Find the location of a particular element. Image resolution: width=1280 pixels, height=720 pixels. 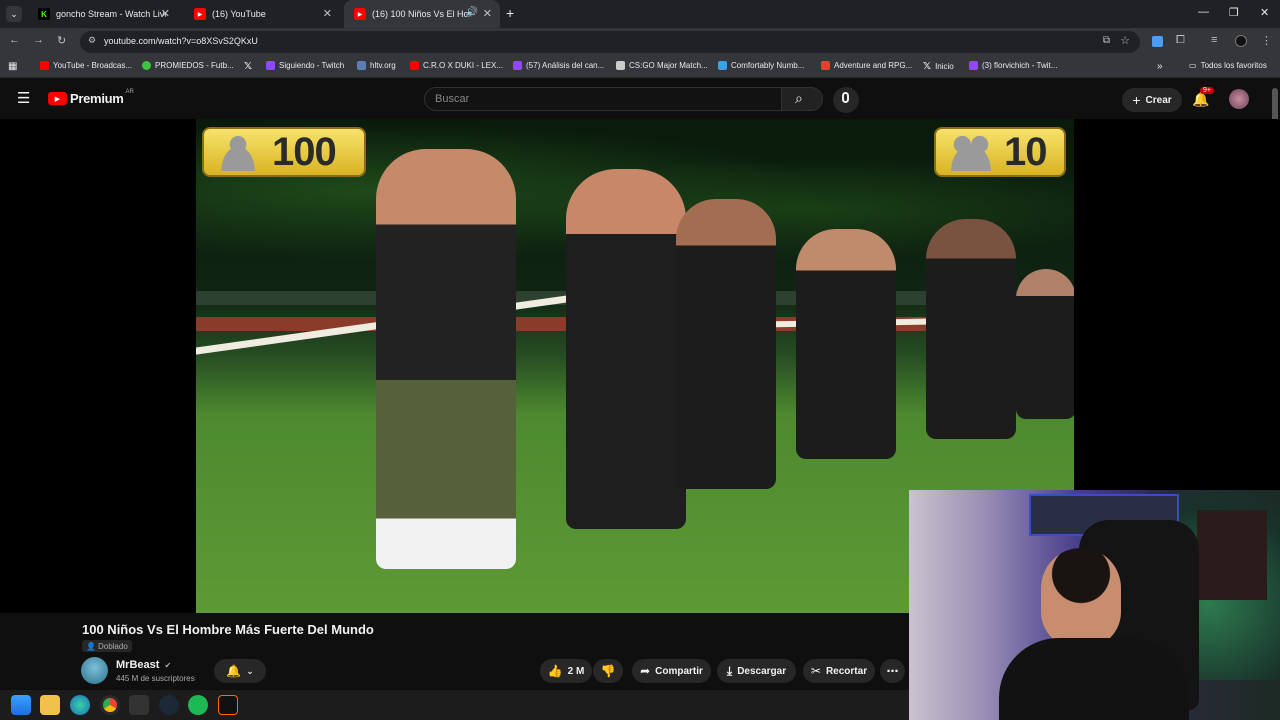

new-tab-button: + is located at coordinates (510, 13).